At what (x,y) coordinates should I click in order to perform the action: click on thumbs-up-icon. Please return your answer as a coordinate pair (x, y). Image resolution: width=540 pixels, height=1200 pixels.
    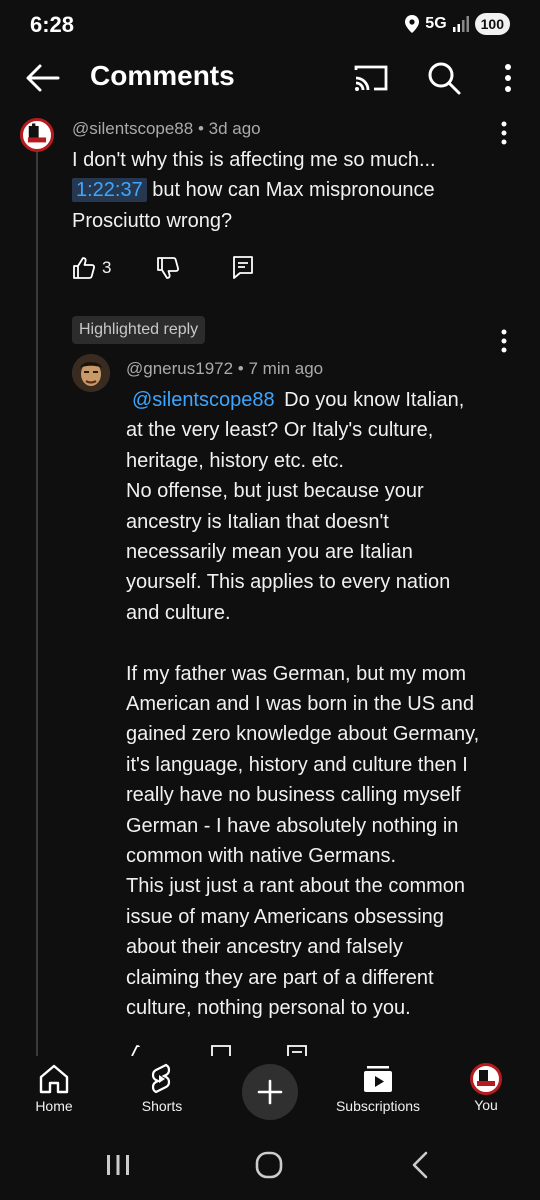
    Looking at the image, I should click on (84, 268).